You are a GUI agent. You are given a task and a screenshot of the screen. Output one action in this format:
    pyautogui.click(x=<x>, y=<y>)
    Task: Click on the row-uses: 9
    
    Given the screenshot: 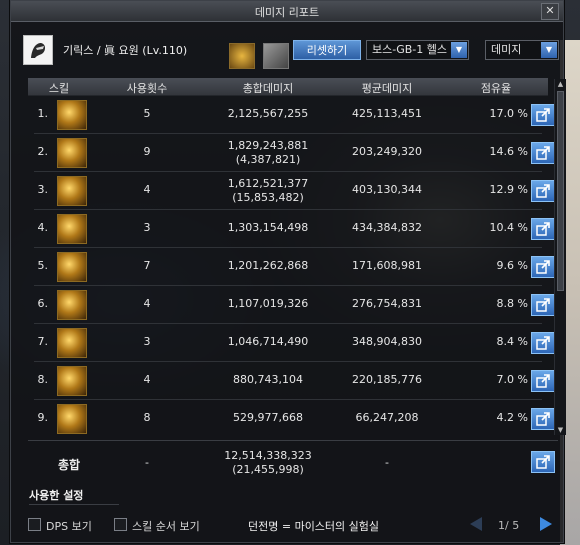 What is the action you would take?
    pyautogui.click(x=147, y=151)
    